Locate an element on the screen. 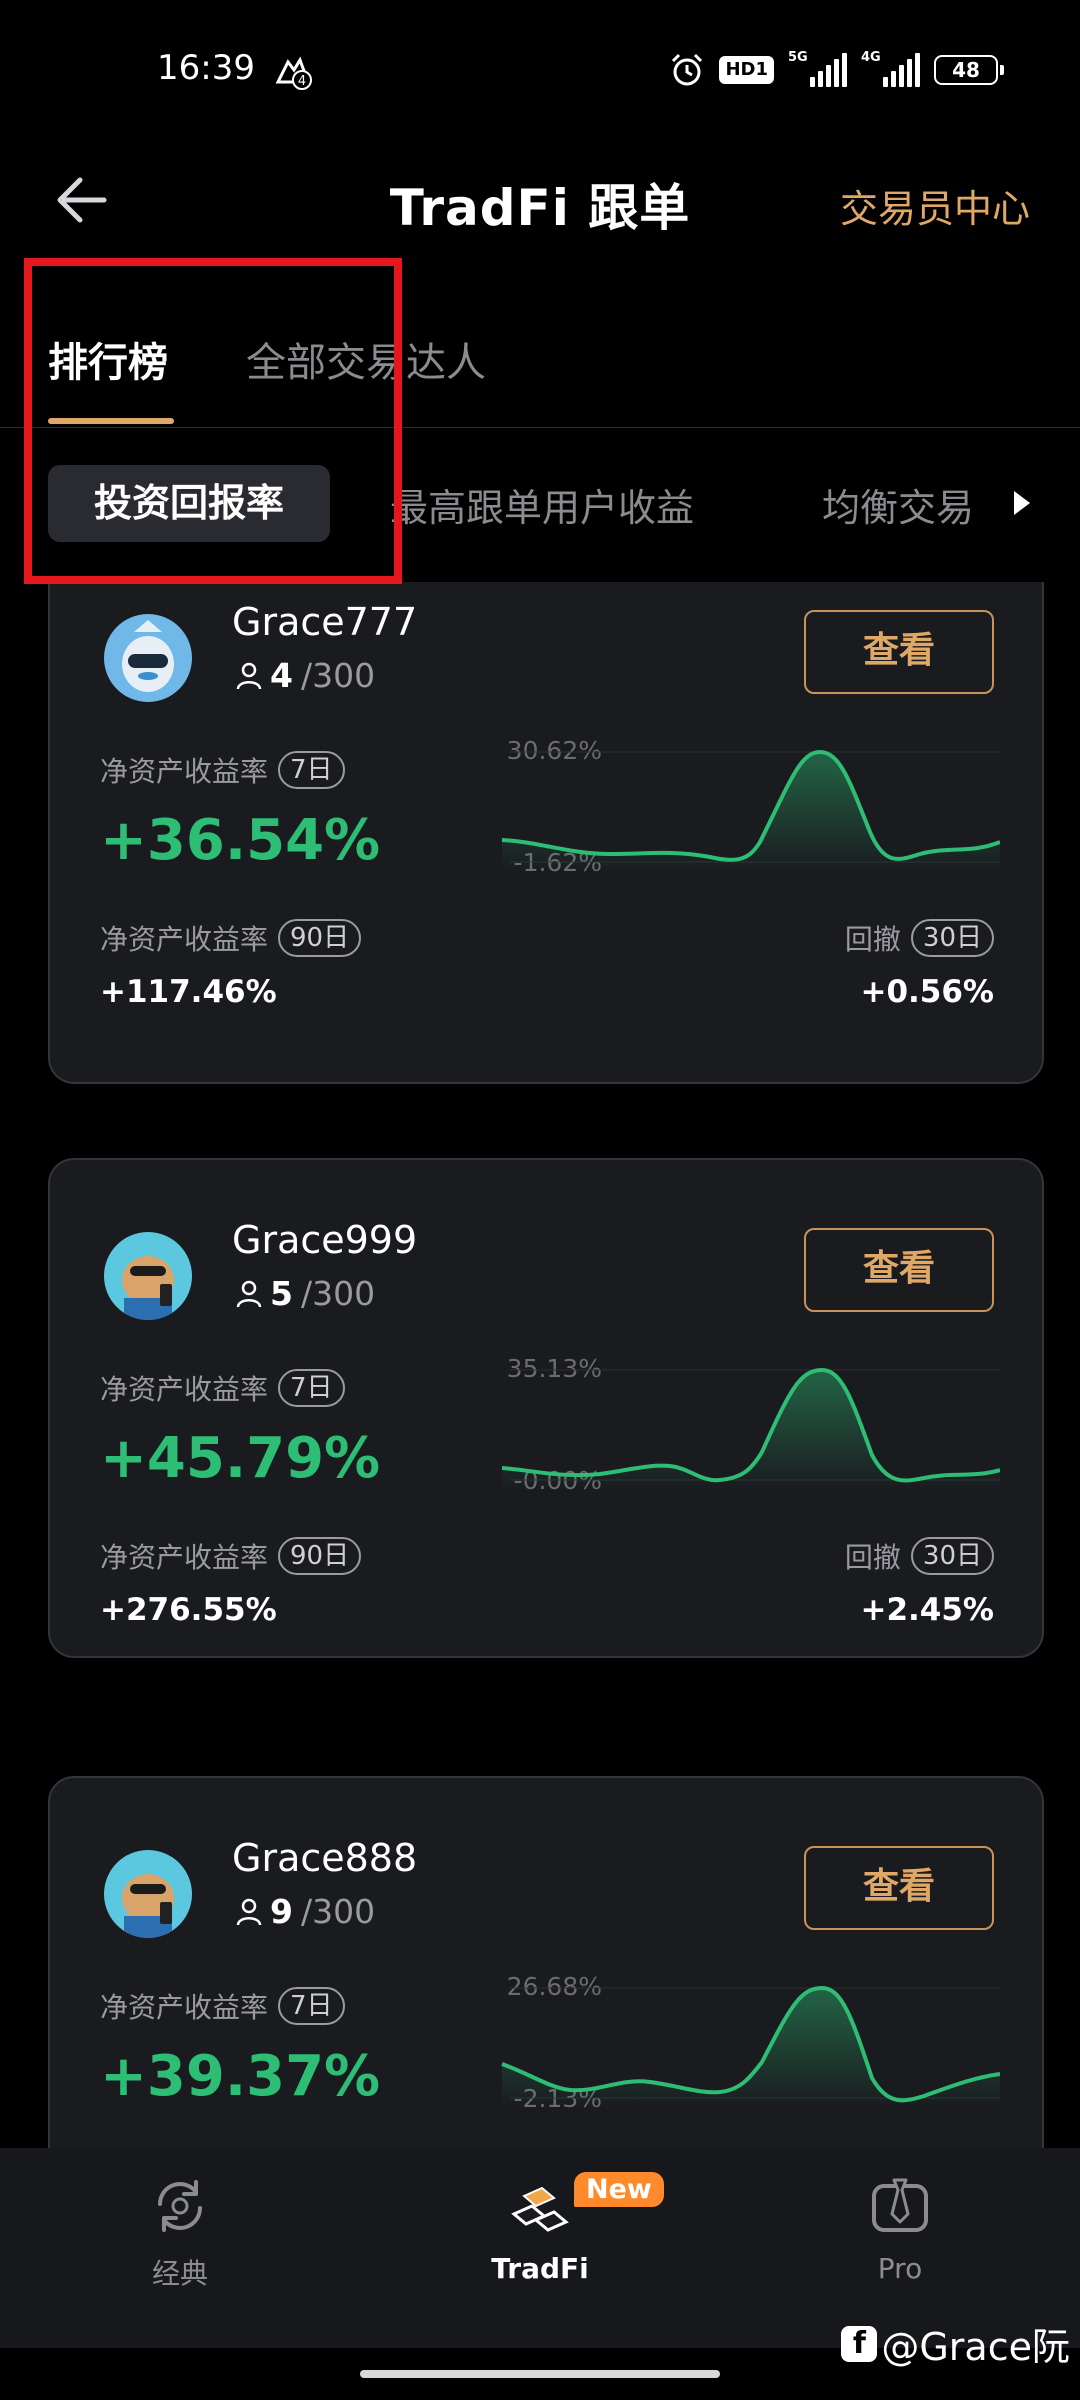 This screenshot has height=2400, width=1080. nav-classic: 经典 is located at coordinates (180, 2233).